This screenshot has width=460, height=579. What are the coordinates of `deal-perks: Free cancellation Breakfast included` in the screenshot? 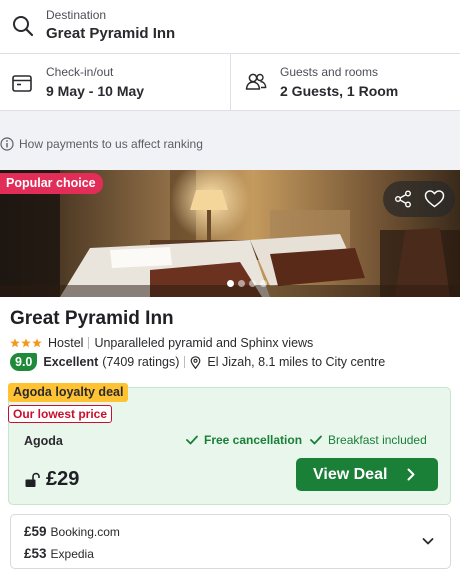 It's located at (306, 440).